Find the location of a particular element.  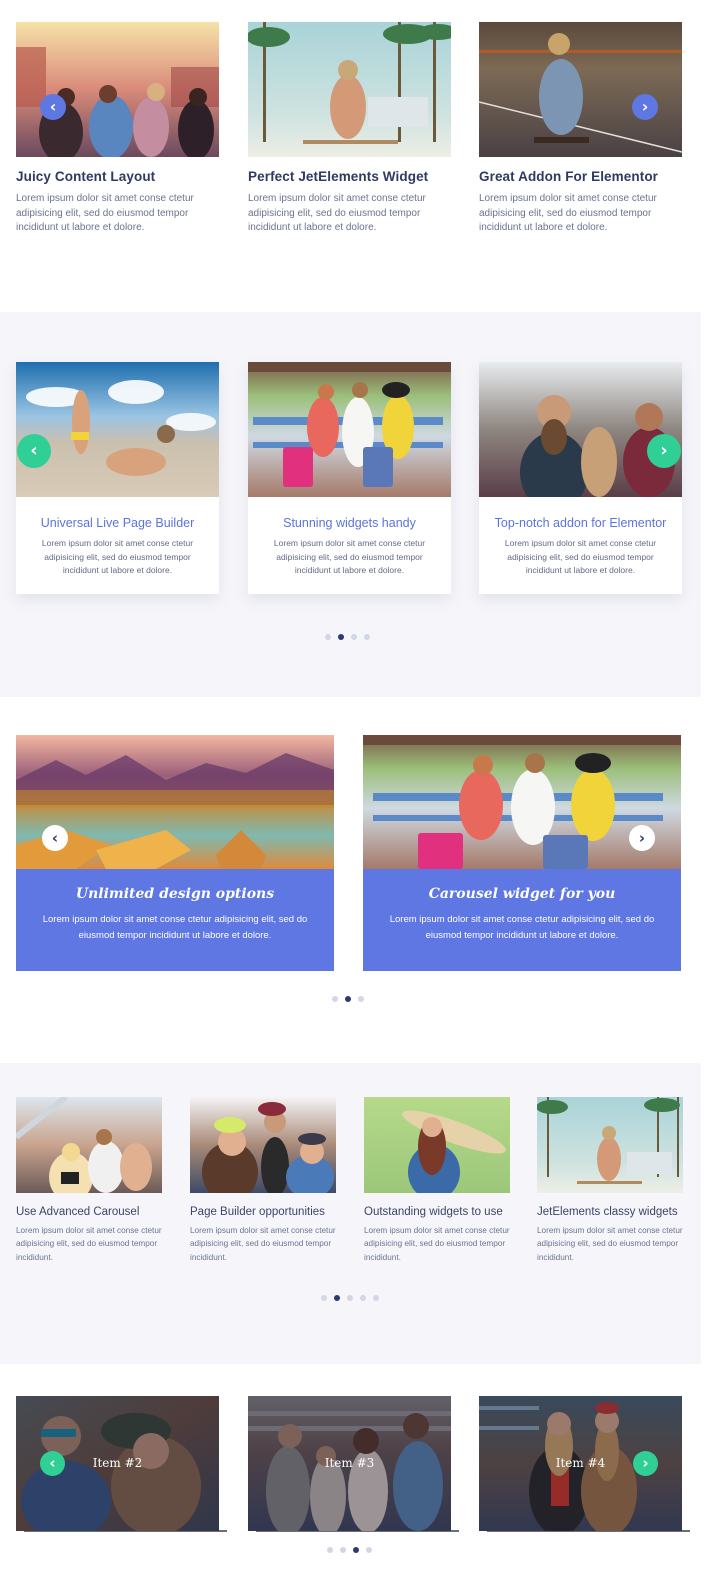

card-title: Great Addon For Elementor is located at coordinates (569, 176).